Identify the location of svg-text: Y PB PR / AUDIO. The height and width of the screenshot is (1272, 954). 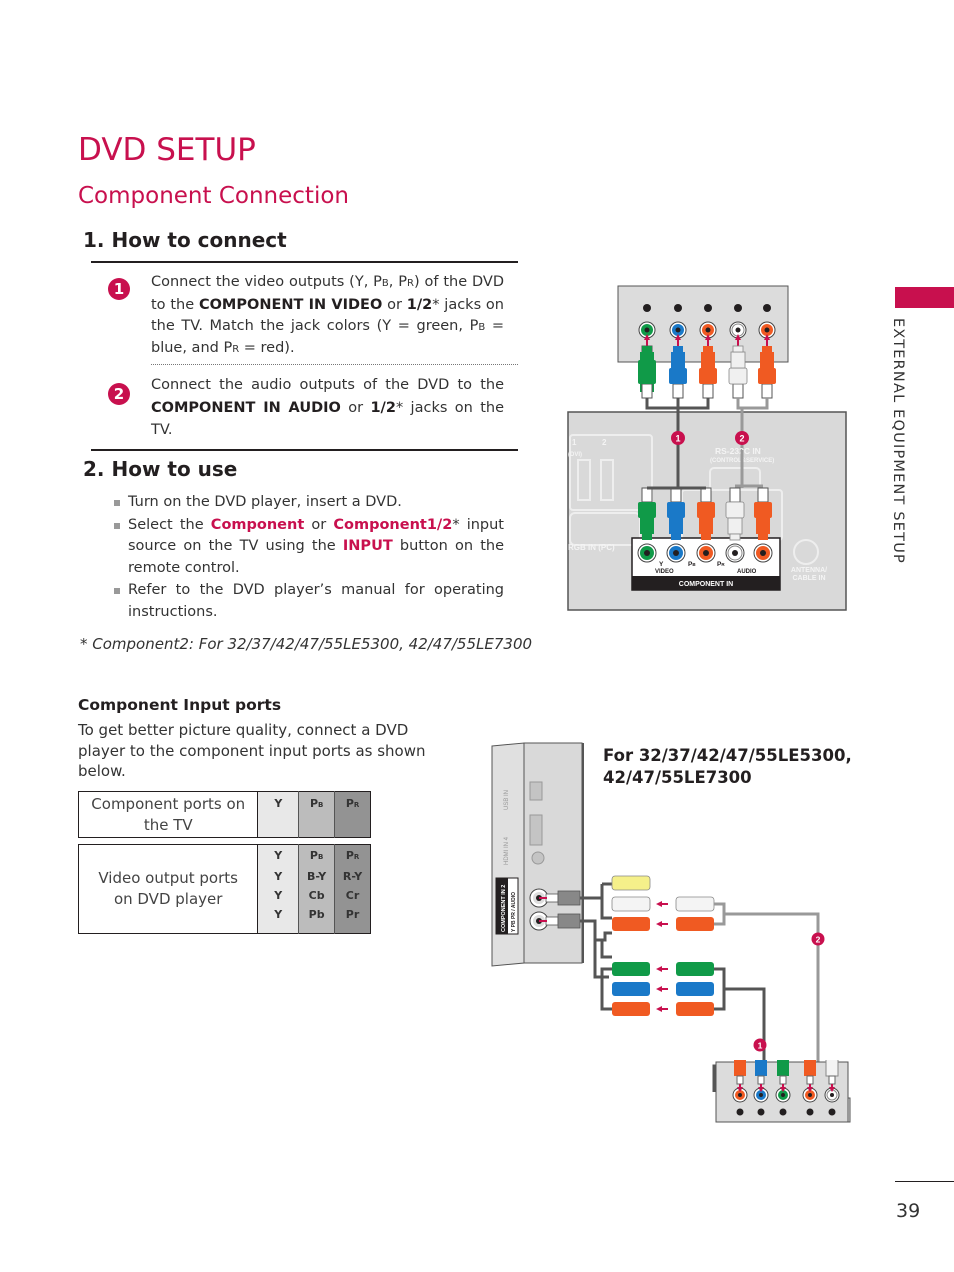
(514, 912).